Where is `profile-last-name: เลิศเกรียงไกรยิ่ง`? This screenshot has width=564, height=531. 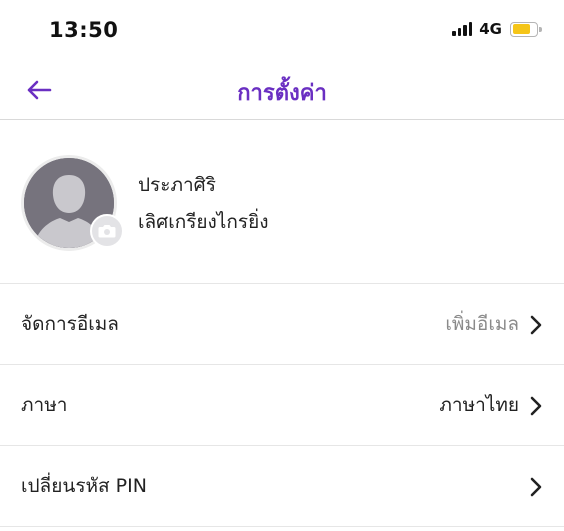 profile-last-name: เลิศเกรียงไกรยิ่ง is located at coordinates (203, 222).